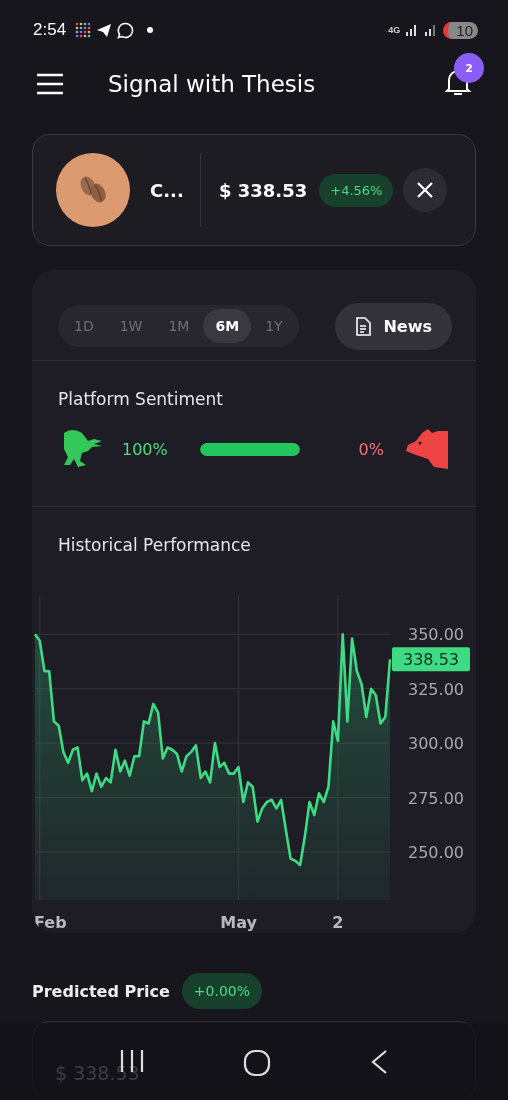  I want to click on timeframe-tab: 1M, so click(179, 326).